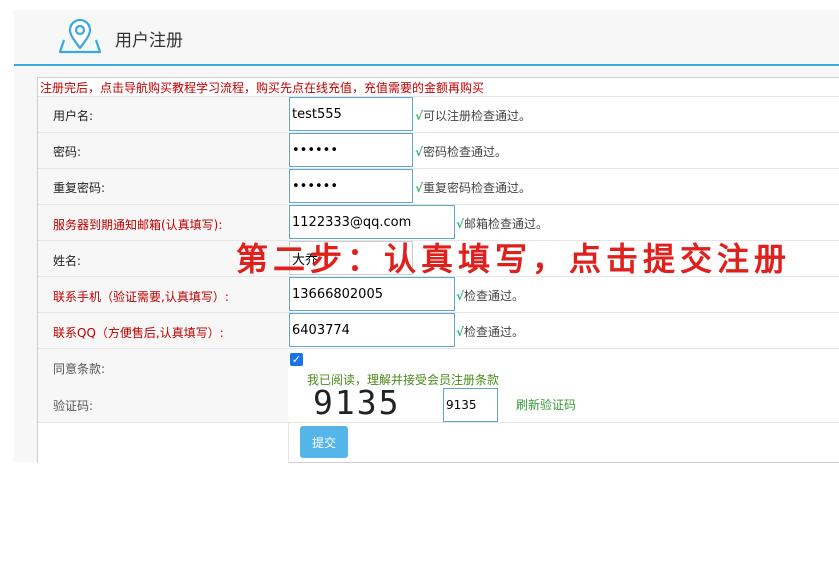  Describe the element at coordinates (461, 152) in the screenshot. I see `password-status: √密码检查通过。` at that location.